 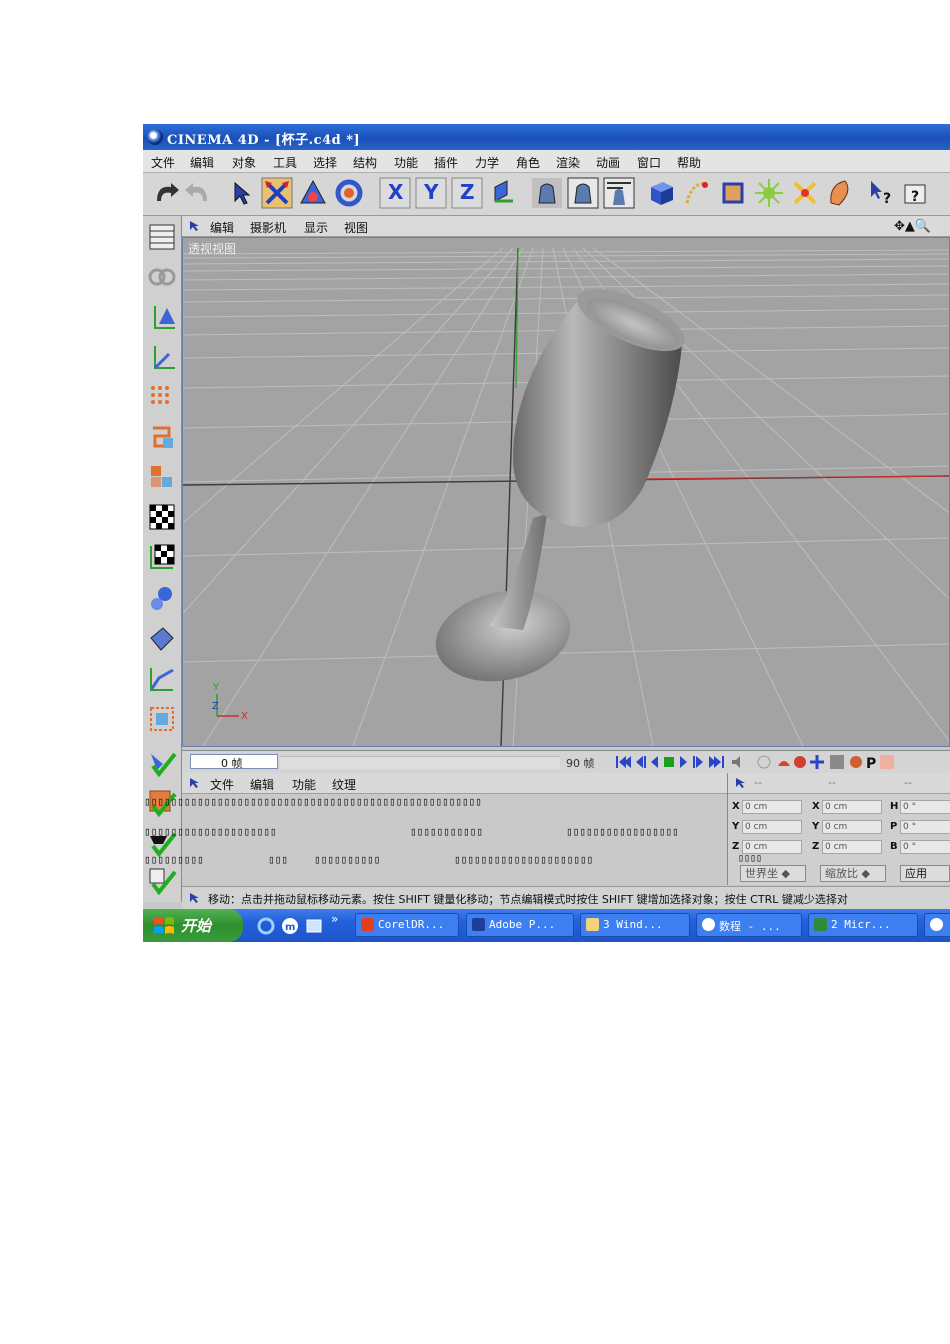 I want to click on pointer-help-icon: ?, so click(x=881, y=193).